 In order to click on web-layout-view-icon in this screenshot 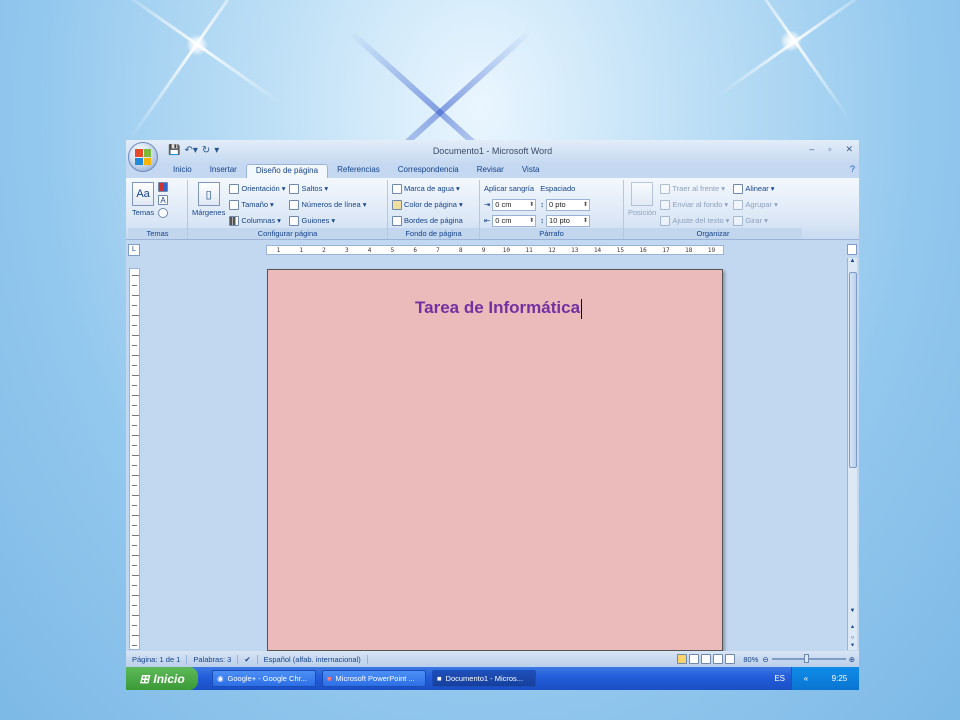, I will do `click(706, 659)`.